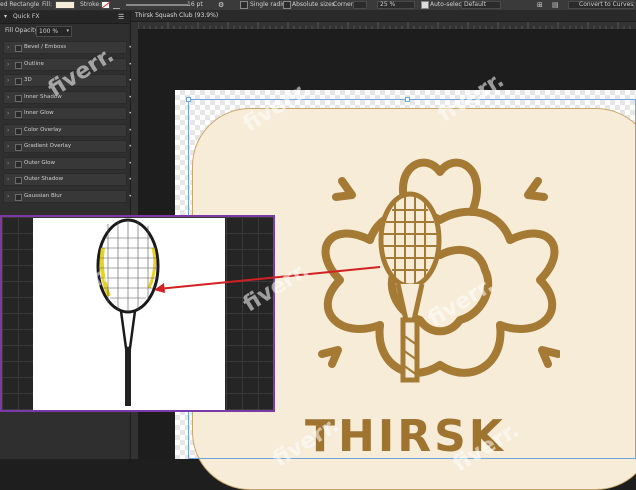  Describe the element at coordinates (287, 5) in the screenshot. I see `absolute-sizes-checkbox` at that location.